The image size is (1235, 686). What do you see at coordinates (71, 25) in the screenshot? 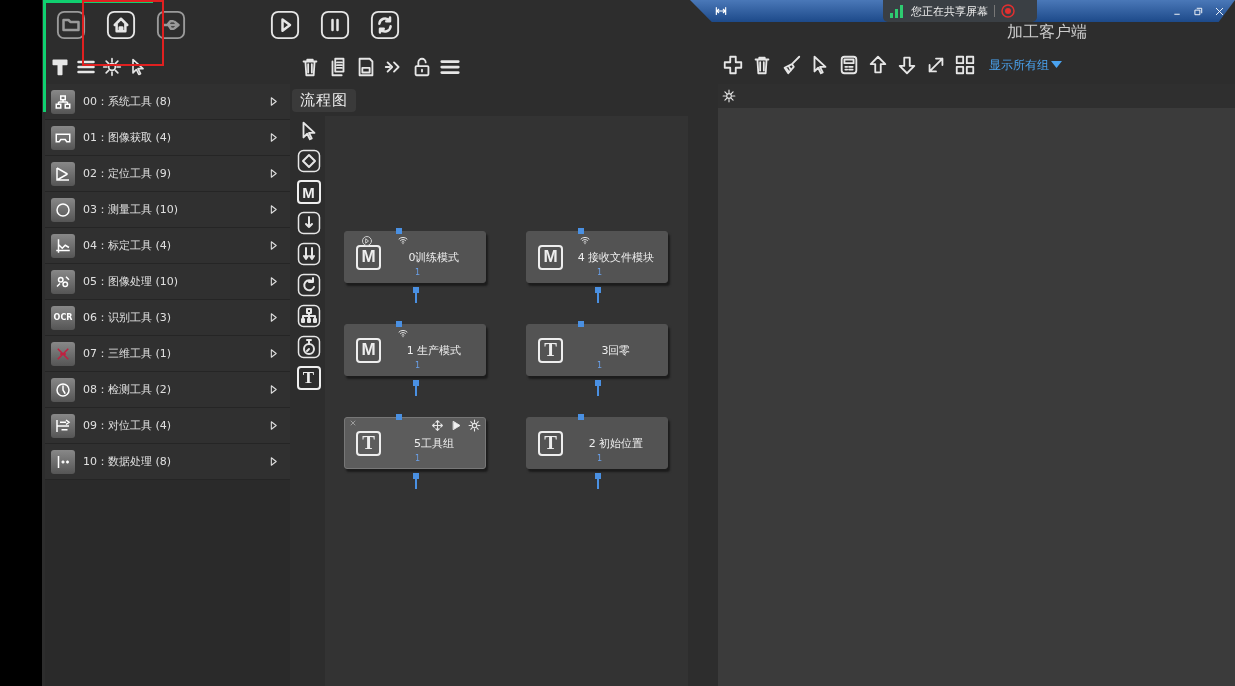
I see `folder-icon` at bounding box center [71, 25].